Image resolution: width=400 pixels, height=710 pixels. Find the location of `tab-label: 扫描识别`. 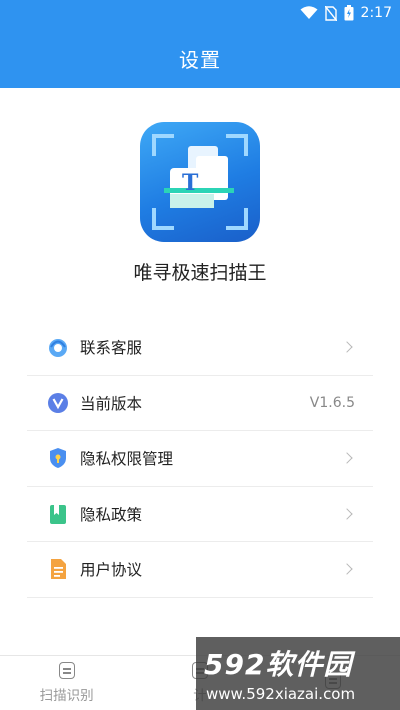

tab-label: 扫描识别 is located at coordinates (66, 696).